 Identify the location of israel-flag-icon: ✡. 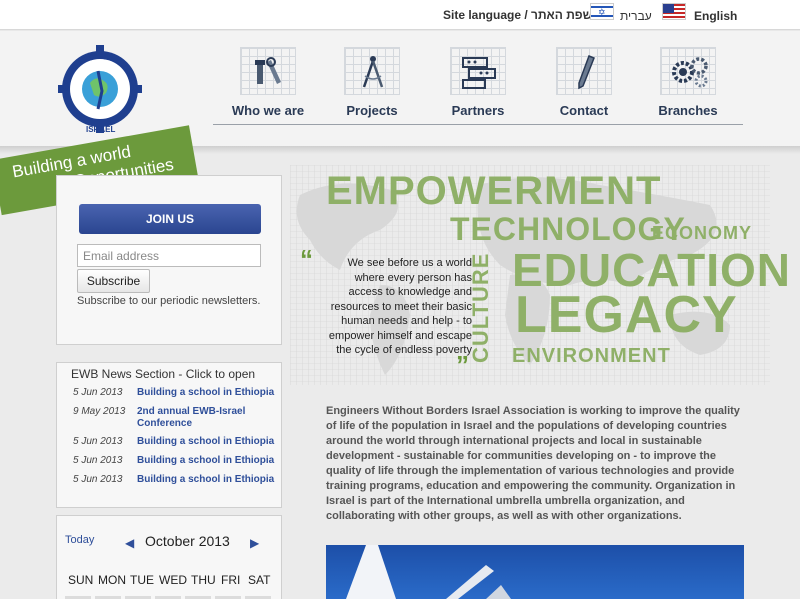
(602, 11).